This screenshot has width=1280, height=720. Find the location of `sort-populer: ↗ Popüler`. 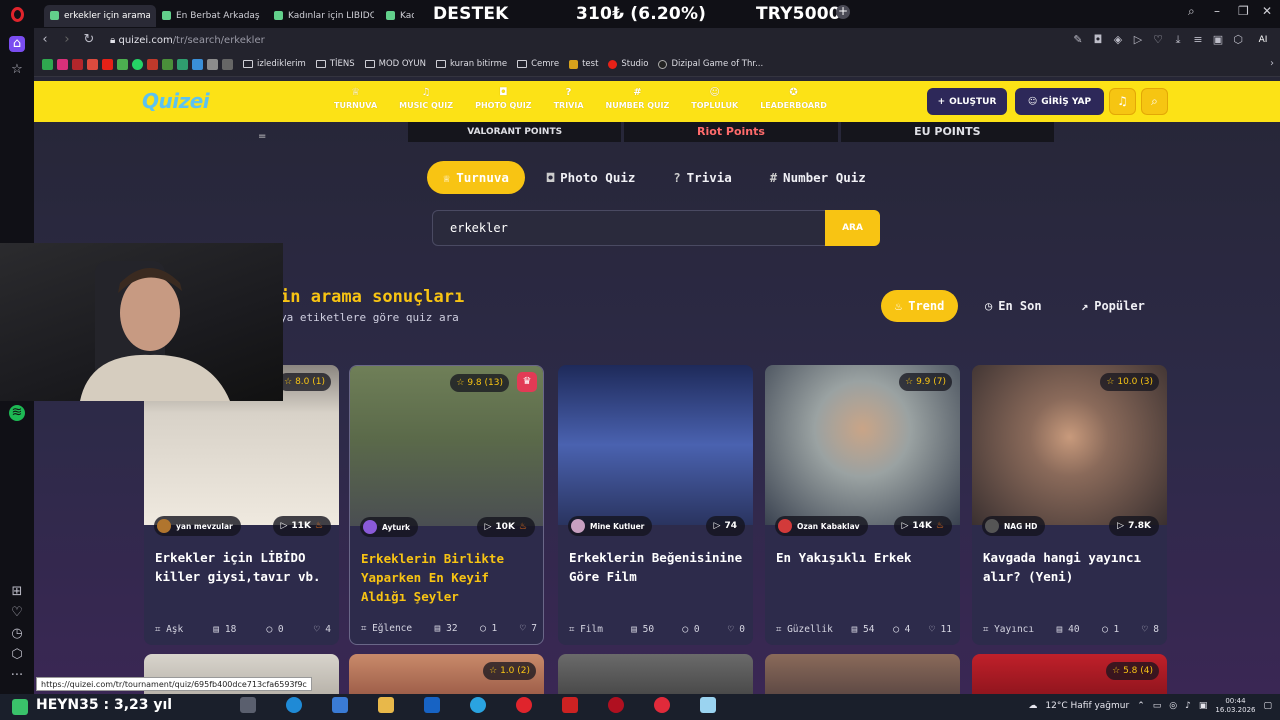

sort-populer: ↗ Popüler is located at coordinates (1113, 306).